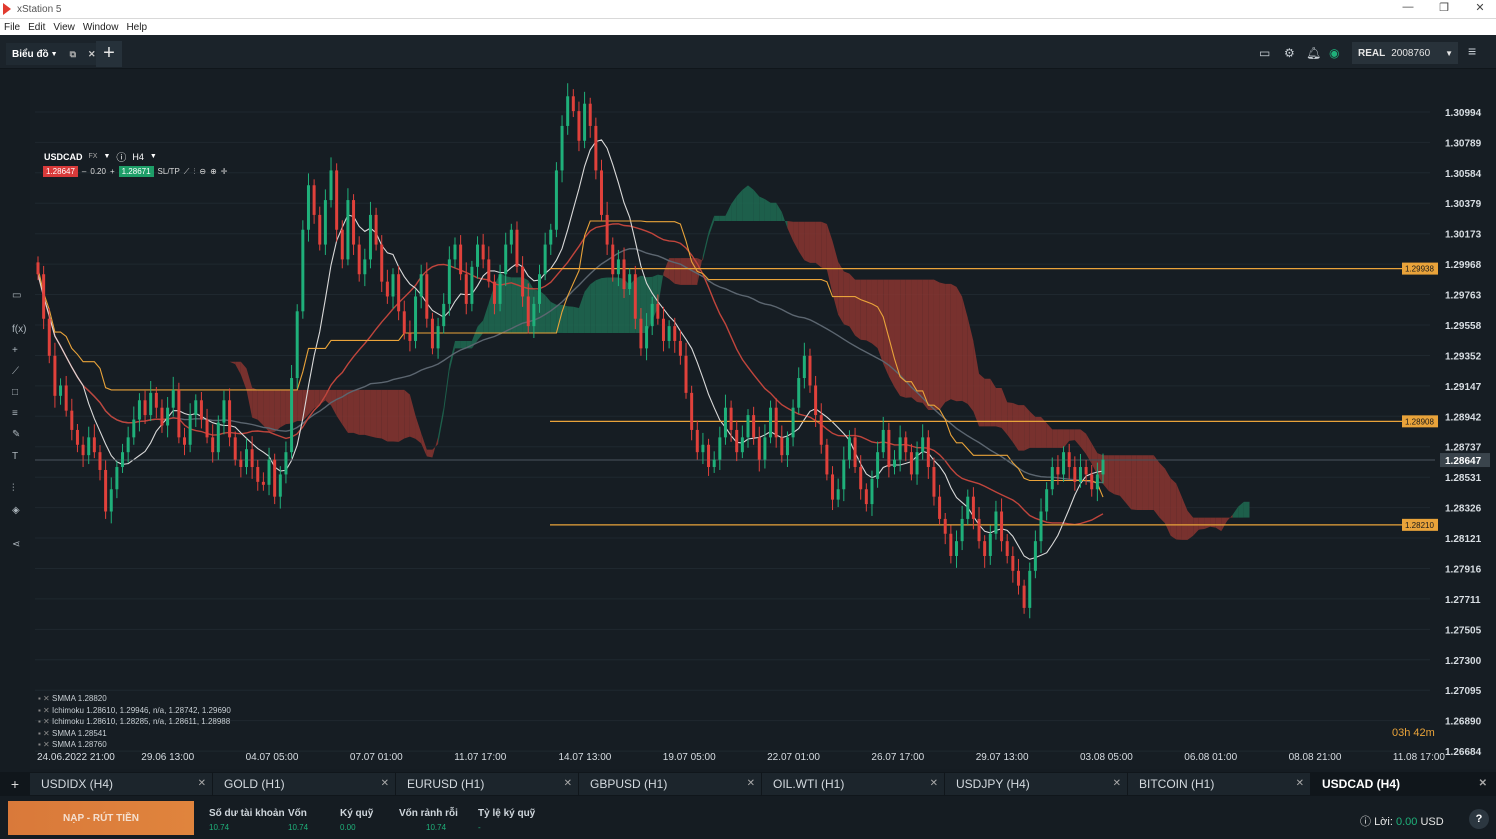 The width and height of the screenshot is (1496, 839). What do you see at coordinates (73, 54) in the screenshot?
I see `popout-icon: ⧉` at bounding box center [73, 54].